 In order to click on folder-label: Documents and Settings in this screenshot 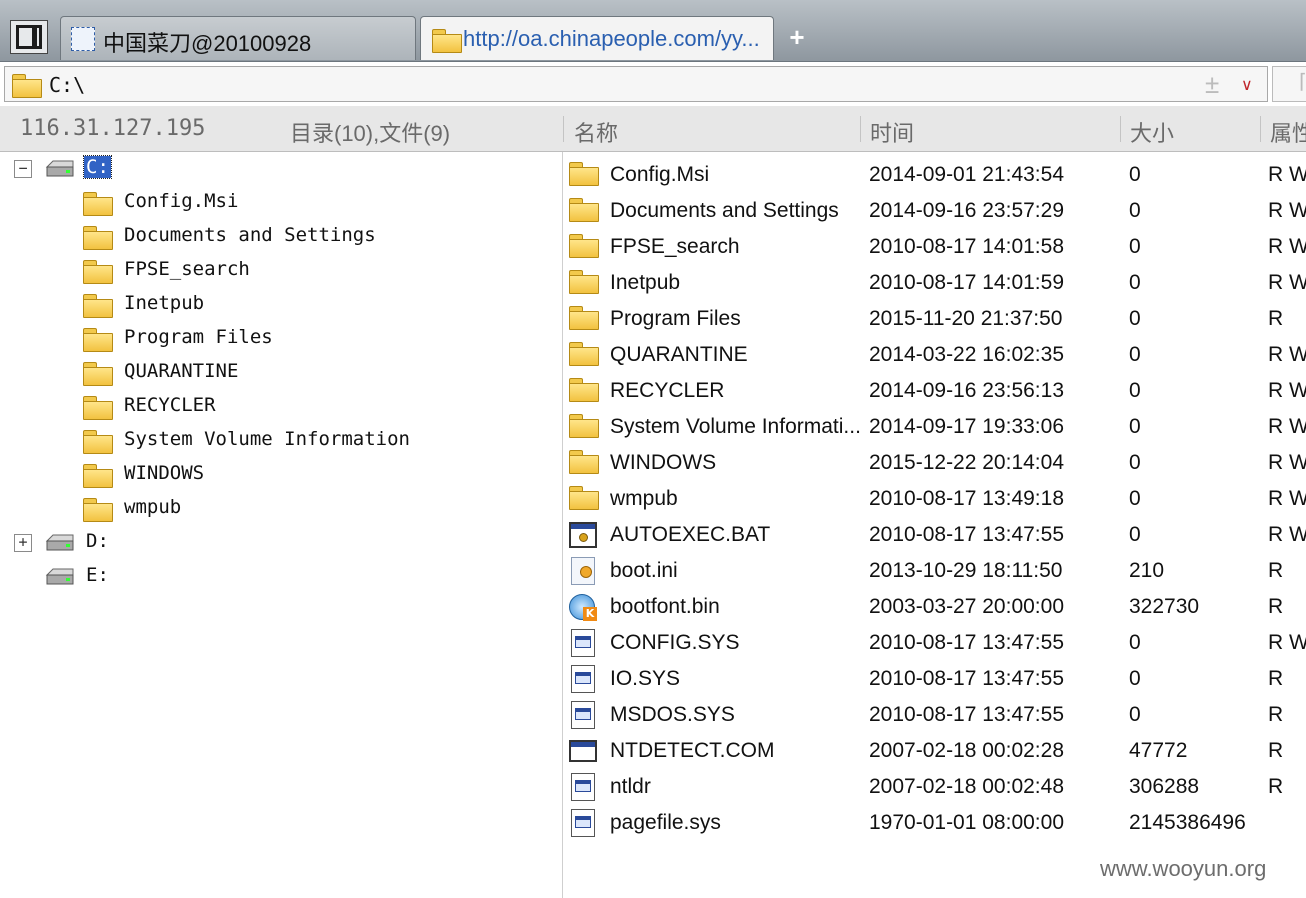, I will do `click(250, 235)`.